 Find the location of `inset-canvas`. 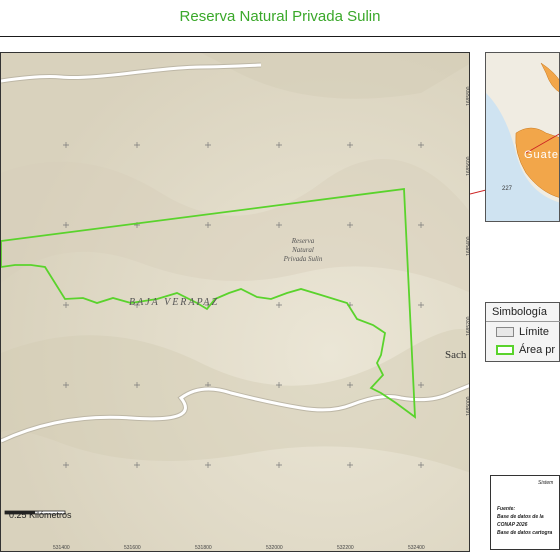

inset-canvas is located at coordinates (522, 128).